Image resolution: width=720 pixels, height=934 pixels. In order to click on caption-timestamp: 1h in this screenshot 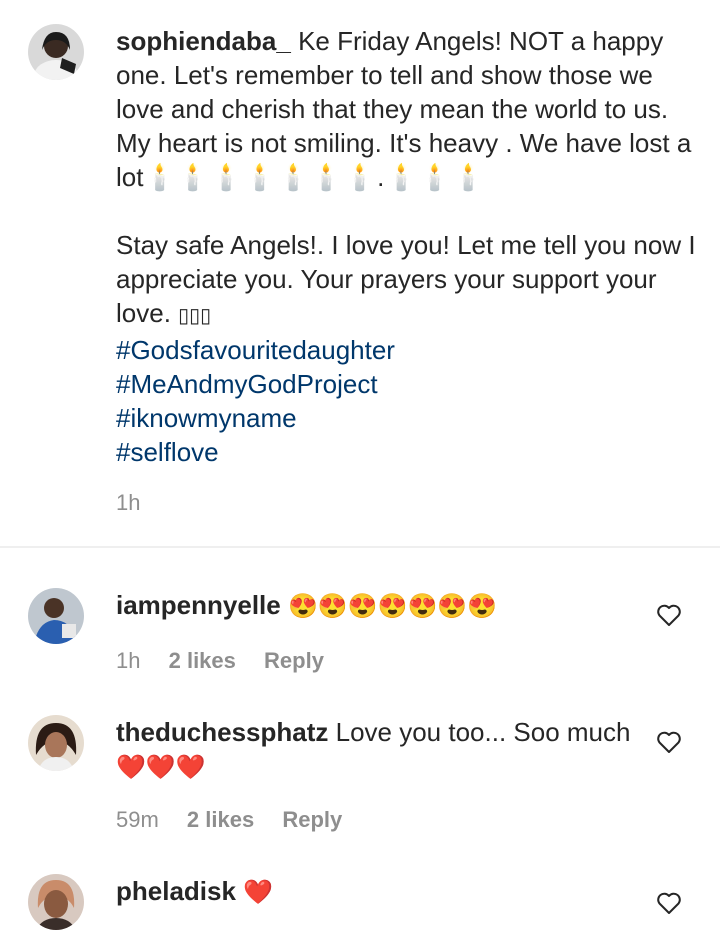, I will do `click(128, 502)`.